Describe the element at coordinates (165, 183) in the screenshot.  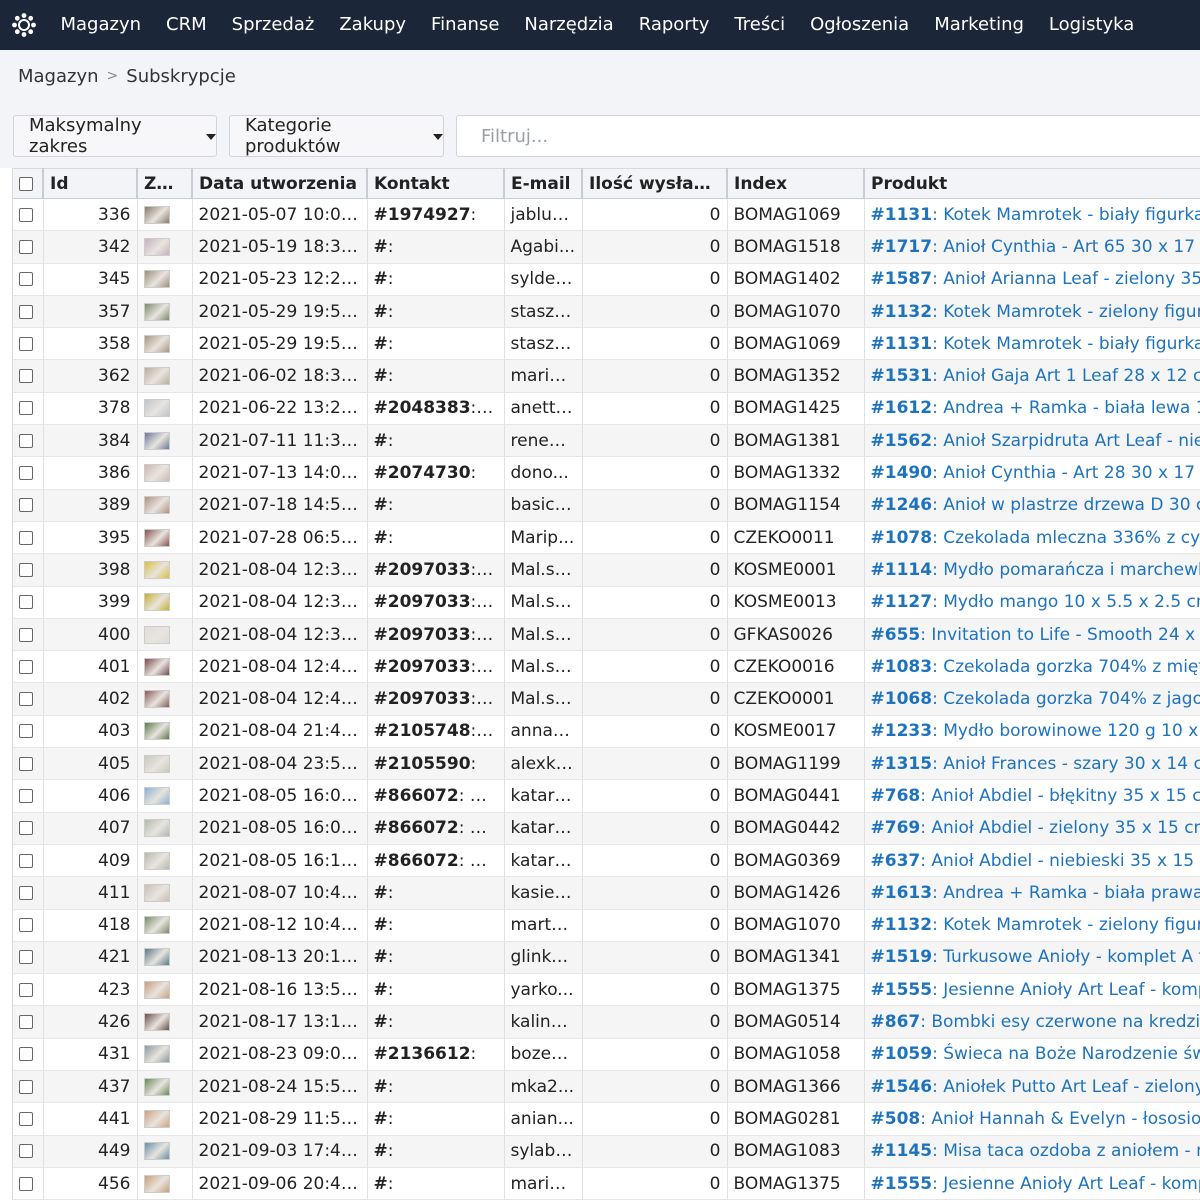
I see `col-header-photo: Zdjęcie` at that location.